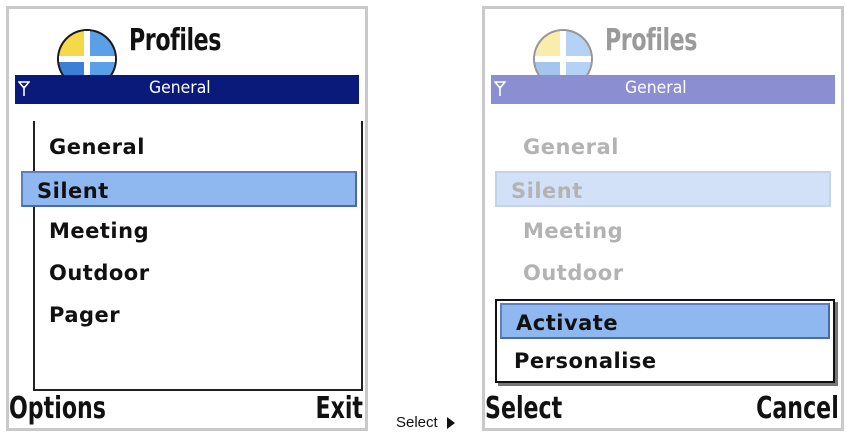 The image size is (846, 437). I want to click on list-item-pager: Pager, so click(200, 315).